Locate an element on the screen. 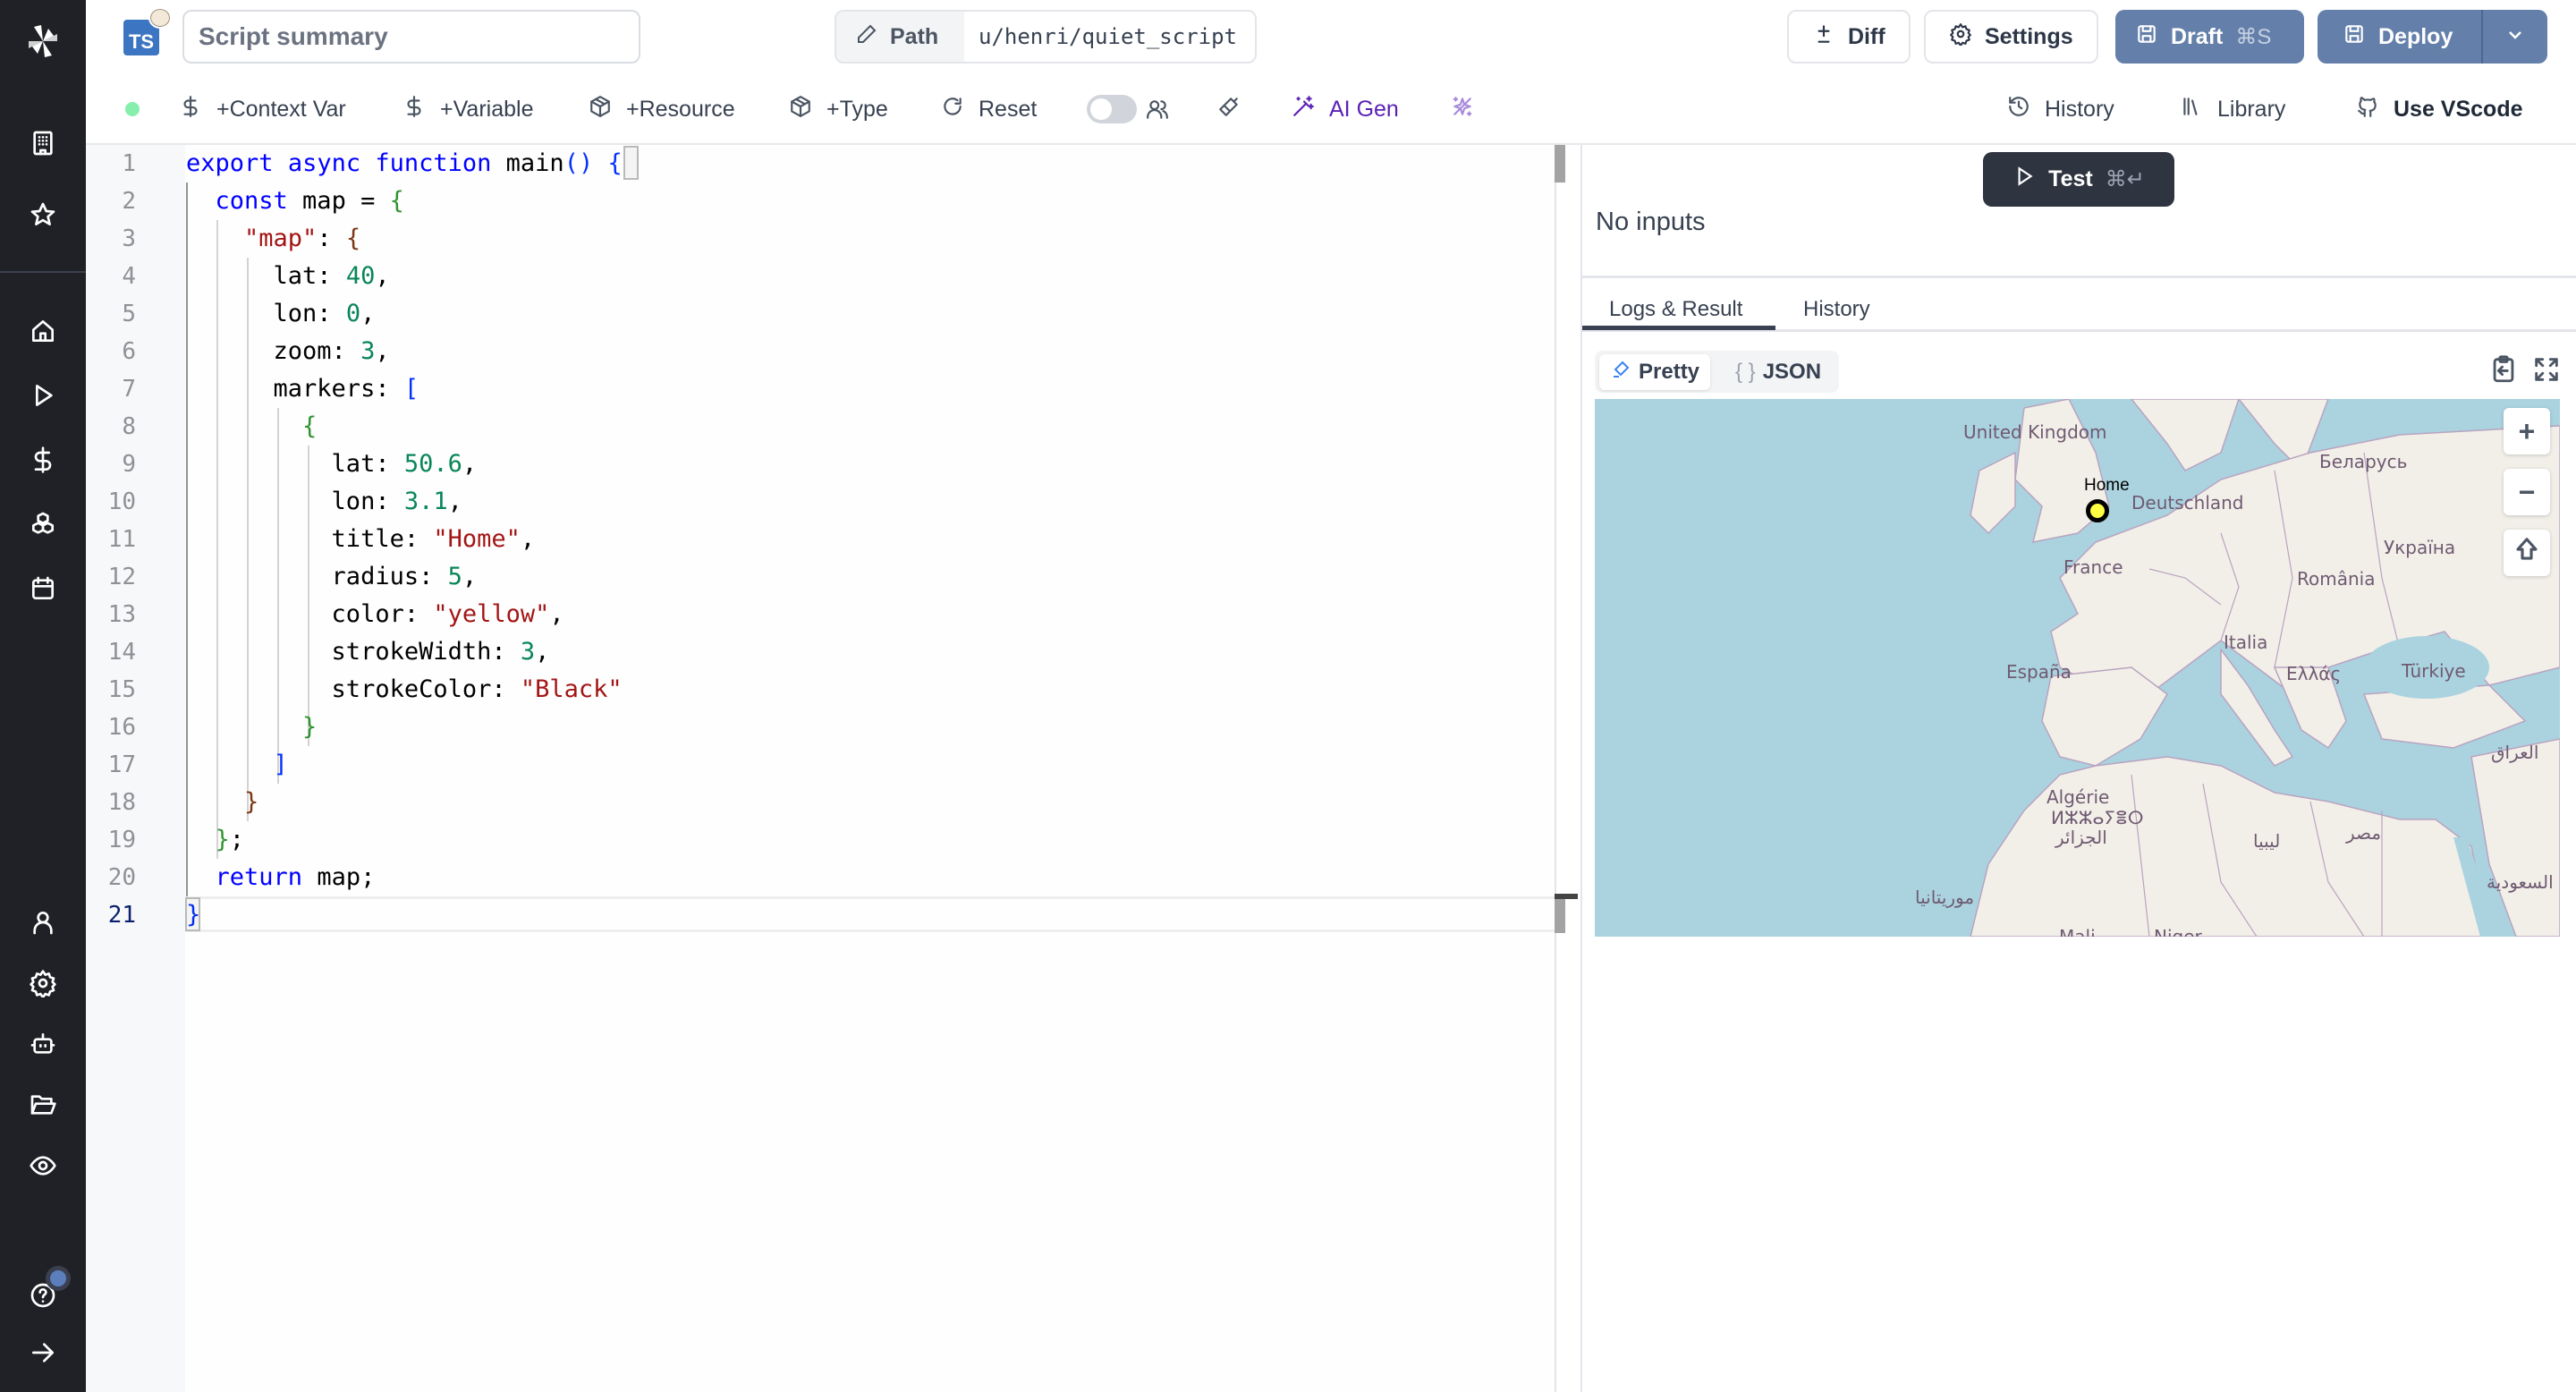 The height and width of the screenshot is (1392, 2576). play-icon is located at coordinates (43, 395).